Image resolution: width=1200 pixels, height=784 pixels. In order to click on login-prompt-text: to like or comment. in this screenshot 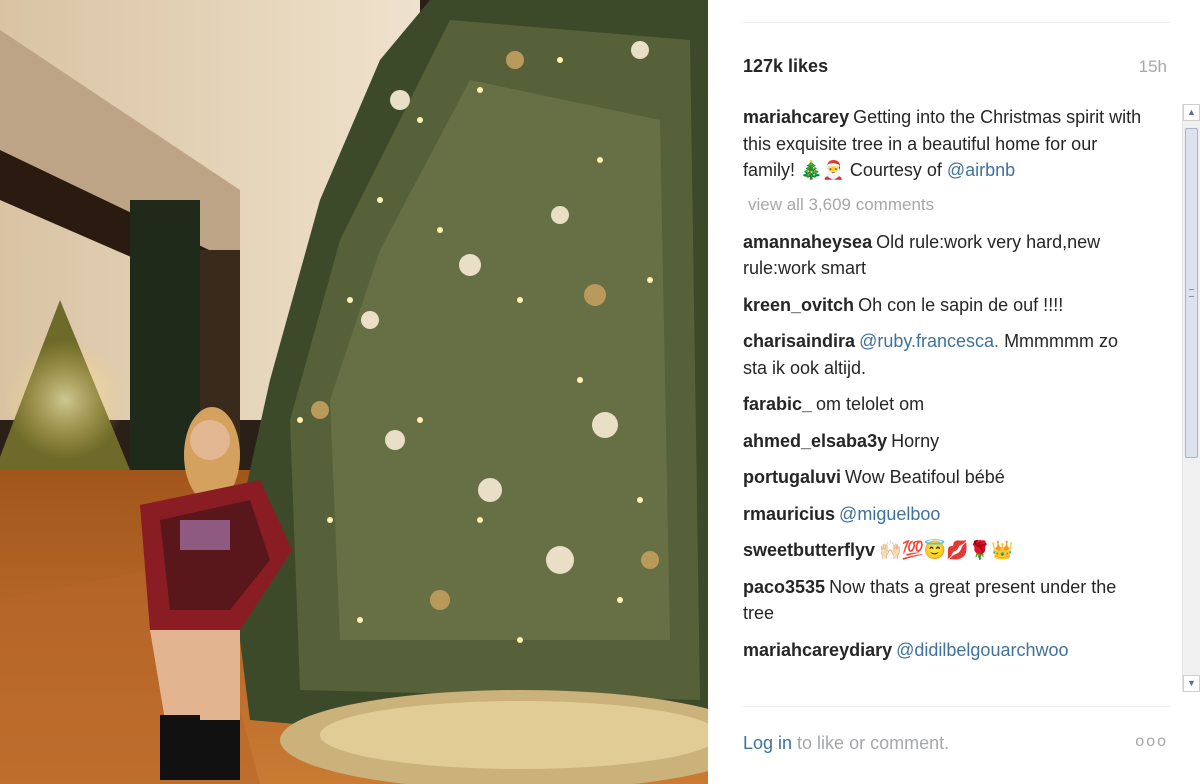, I will do `click(871, 743)`.